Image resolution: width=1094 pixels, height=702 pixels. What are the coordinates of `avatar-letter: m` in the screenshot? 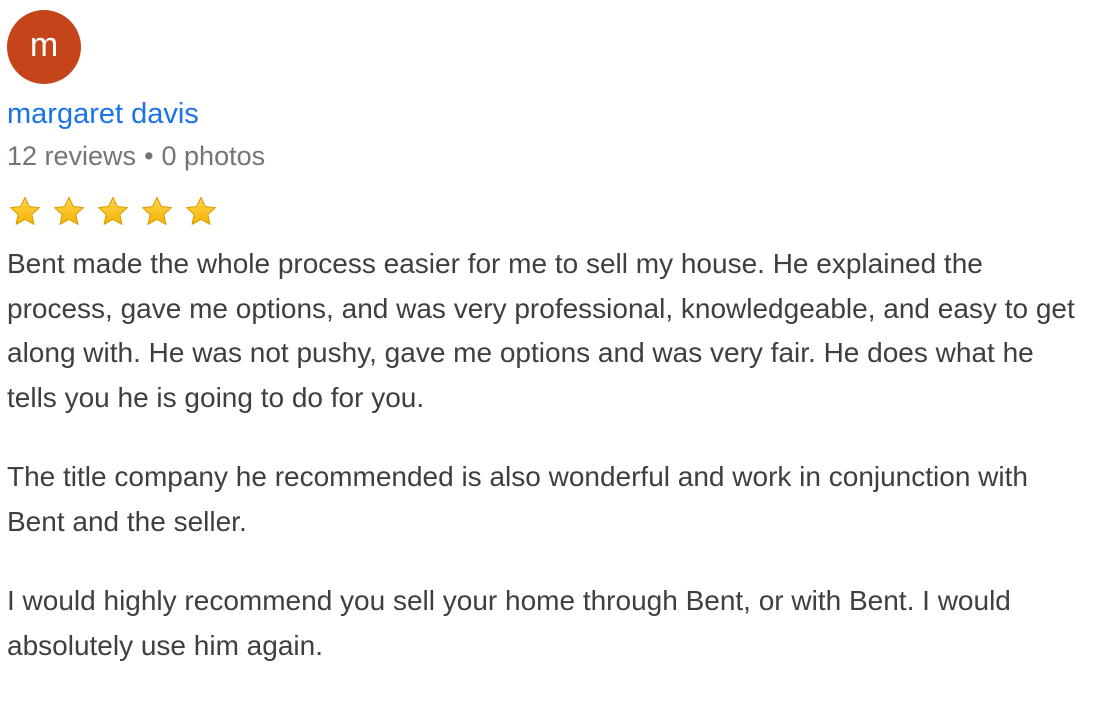 It's located at (44, 45).